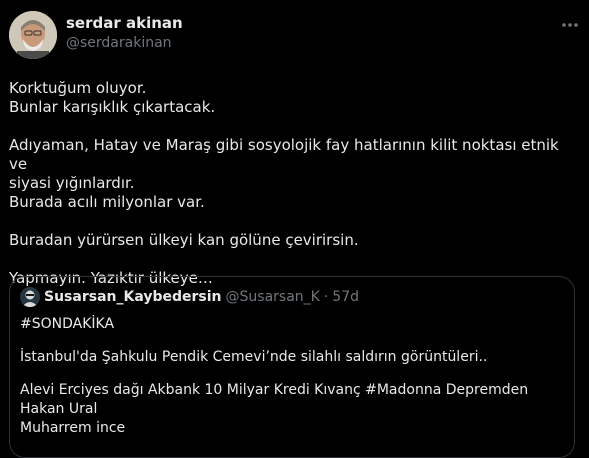 This screenshot has height=458, width=589. What do you see at coordinates (107, 202) in the screenshot?
I see `tweet-line: Burada acılı milyonlar var.` at bounding box center [107, 202].